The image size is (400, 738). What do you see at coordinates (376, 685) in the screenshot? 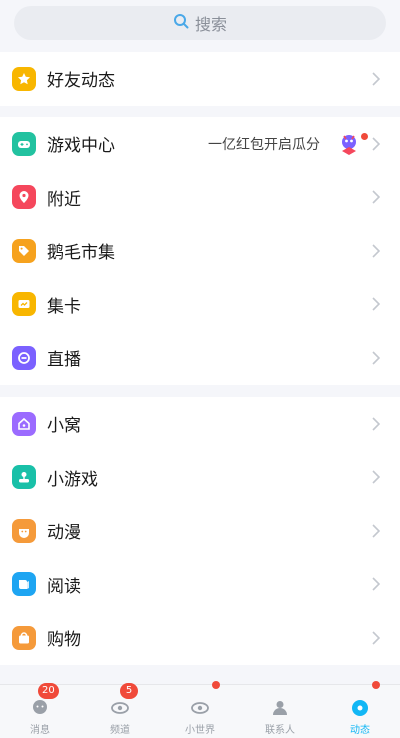
I see `dynamic-dot` at bounding box center [376, 685].